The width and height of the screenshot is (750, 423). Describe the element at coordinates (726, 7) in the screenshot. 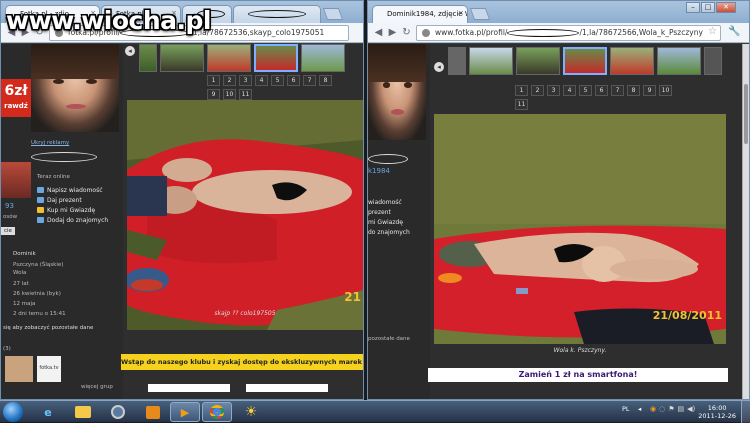

I see `close-window-icon: ✕` at that location.